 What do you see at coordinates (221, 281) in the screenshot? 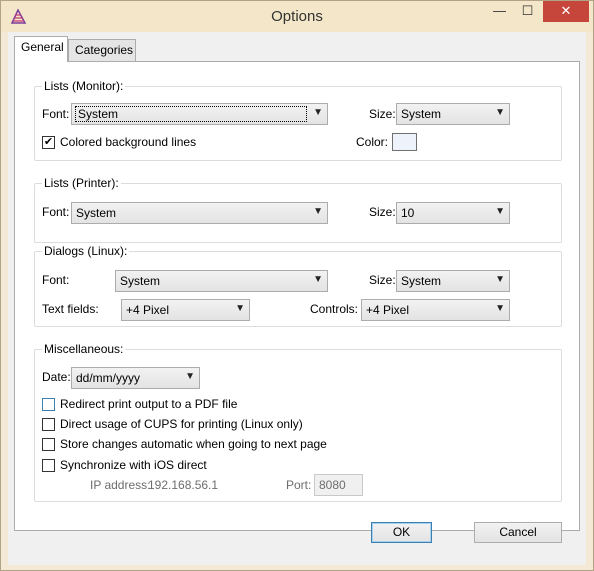
I see `dialogs-font-select: System ▼` at bounding box center [221, 281].